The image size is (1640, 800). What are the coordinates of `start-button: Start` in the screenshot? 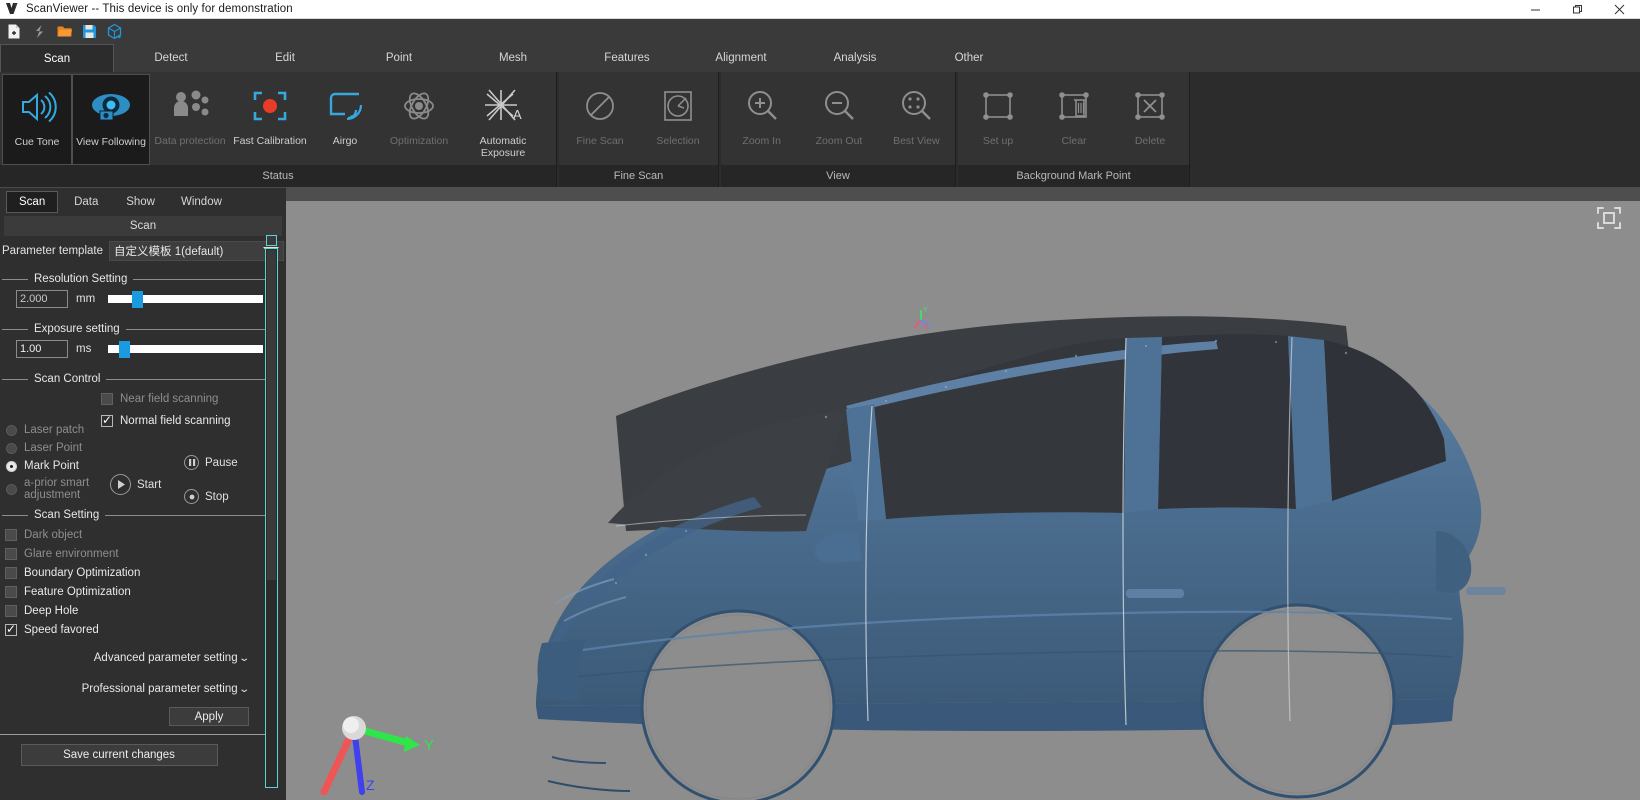 It's located at (135, 484).